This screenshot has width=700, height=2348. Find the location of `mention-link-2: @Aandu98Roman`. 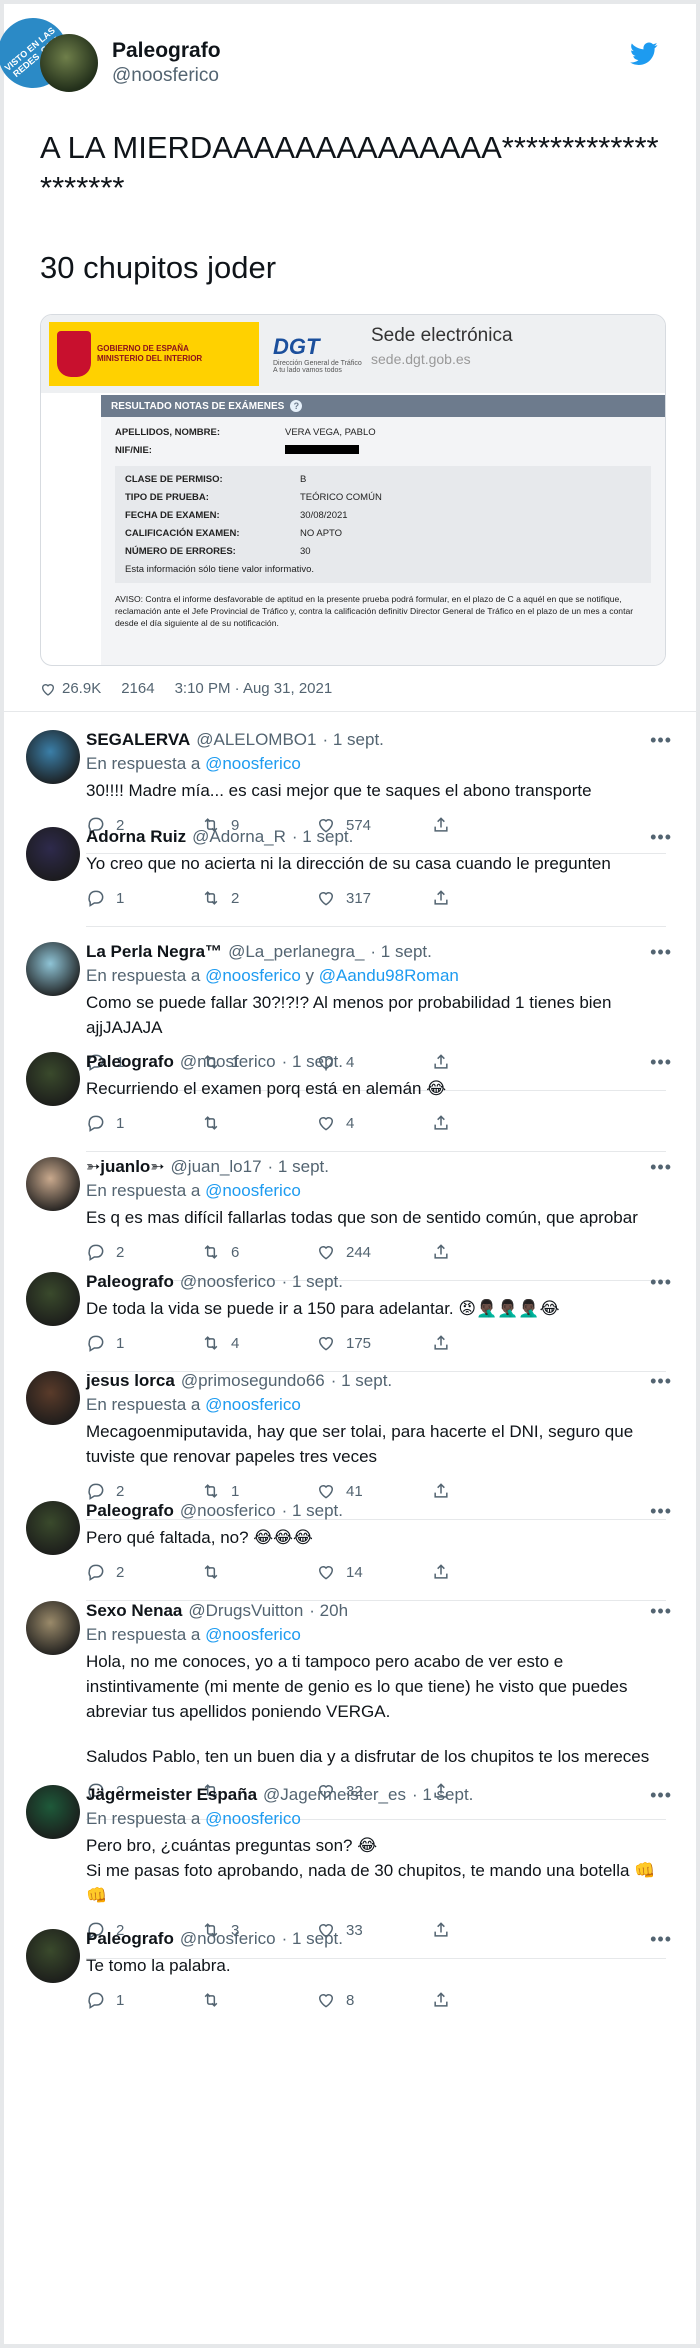

mention-link-2: @Aandu98Roman is located at coordinates (389, 975).